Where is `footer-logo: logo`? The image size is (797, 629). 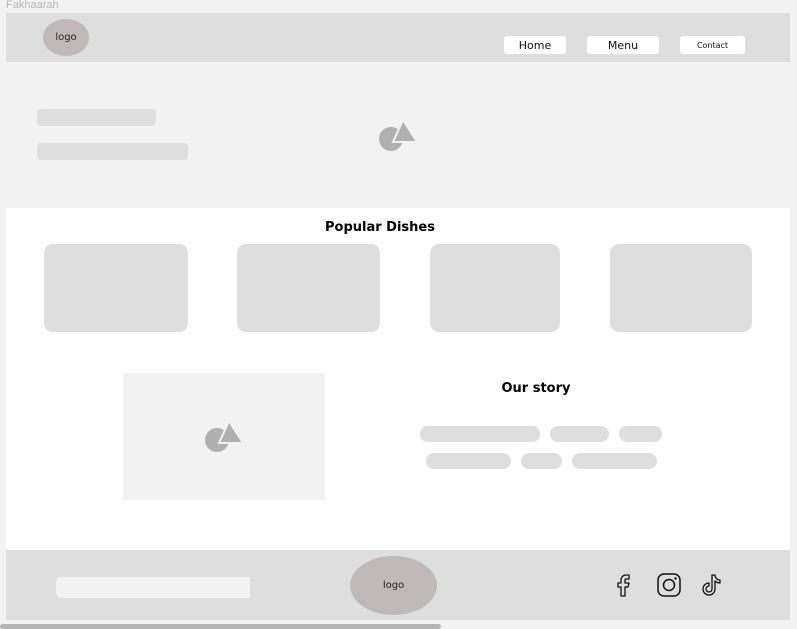 footer-logo: logo is located at coordinates (393, 585).